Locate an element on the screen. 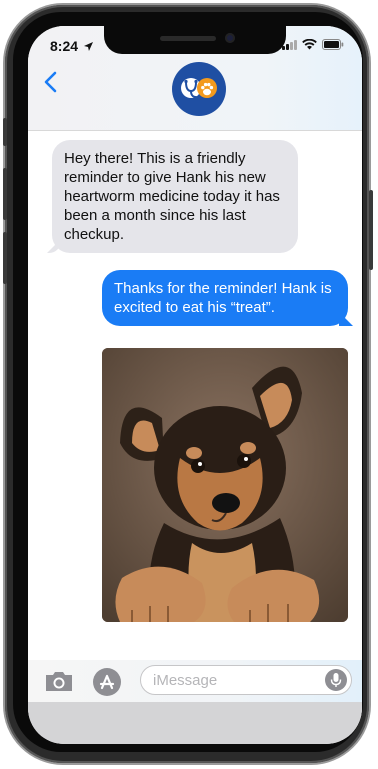  volume-down-button is located at coordinates (5, 258).